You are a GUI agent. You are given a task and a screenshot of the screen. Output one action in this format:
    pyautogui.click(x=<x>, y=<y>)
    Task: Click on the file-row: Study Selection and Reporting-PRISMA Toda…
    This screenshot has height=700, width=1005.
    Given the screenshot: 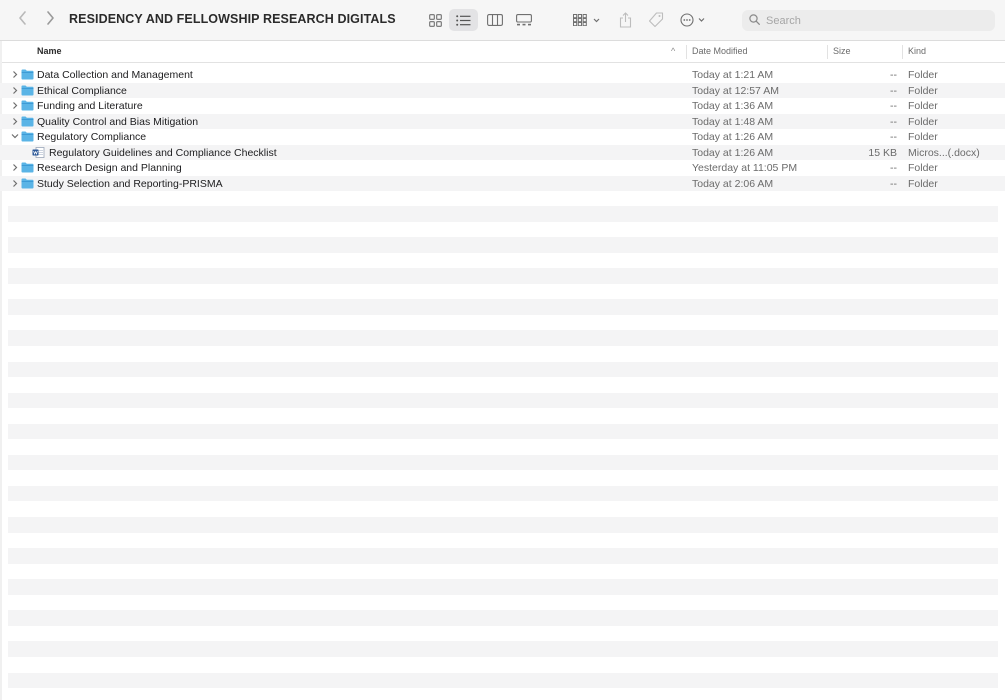 What is the action you would take?
    pyautogui.click(x=502, y=183)
    